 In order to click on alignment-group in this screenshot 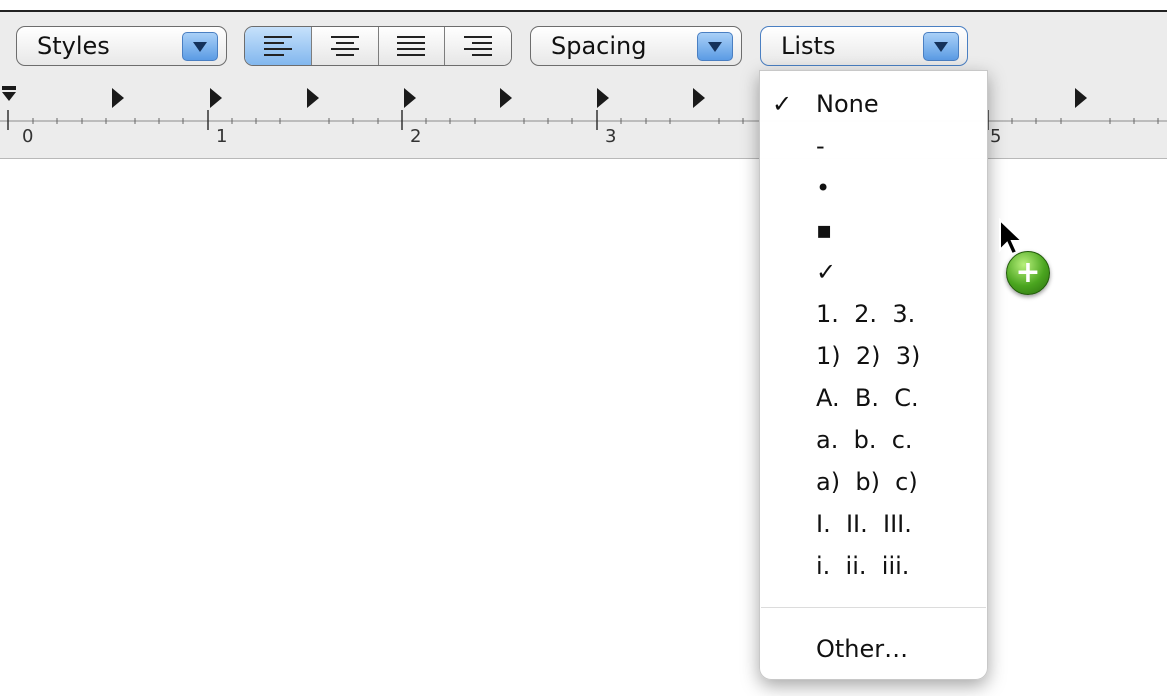, I will do `click(378, 46)`.